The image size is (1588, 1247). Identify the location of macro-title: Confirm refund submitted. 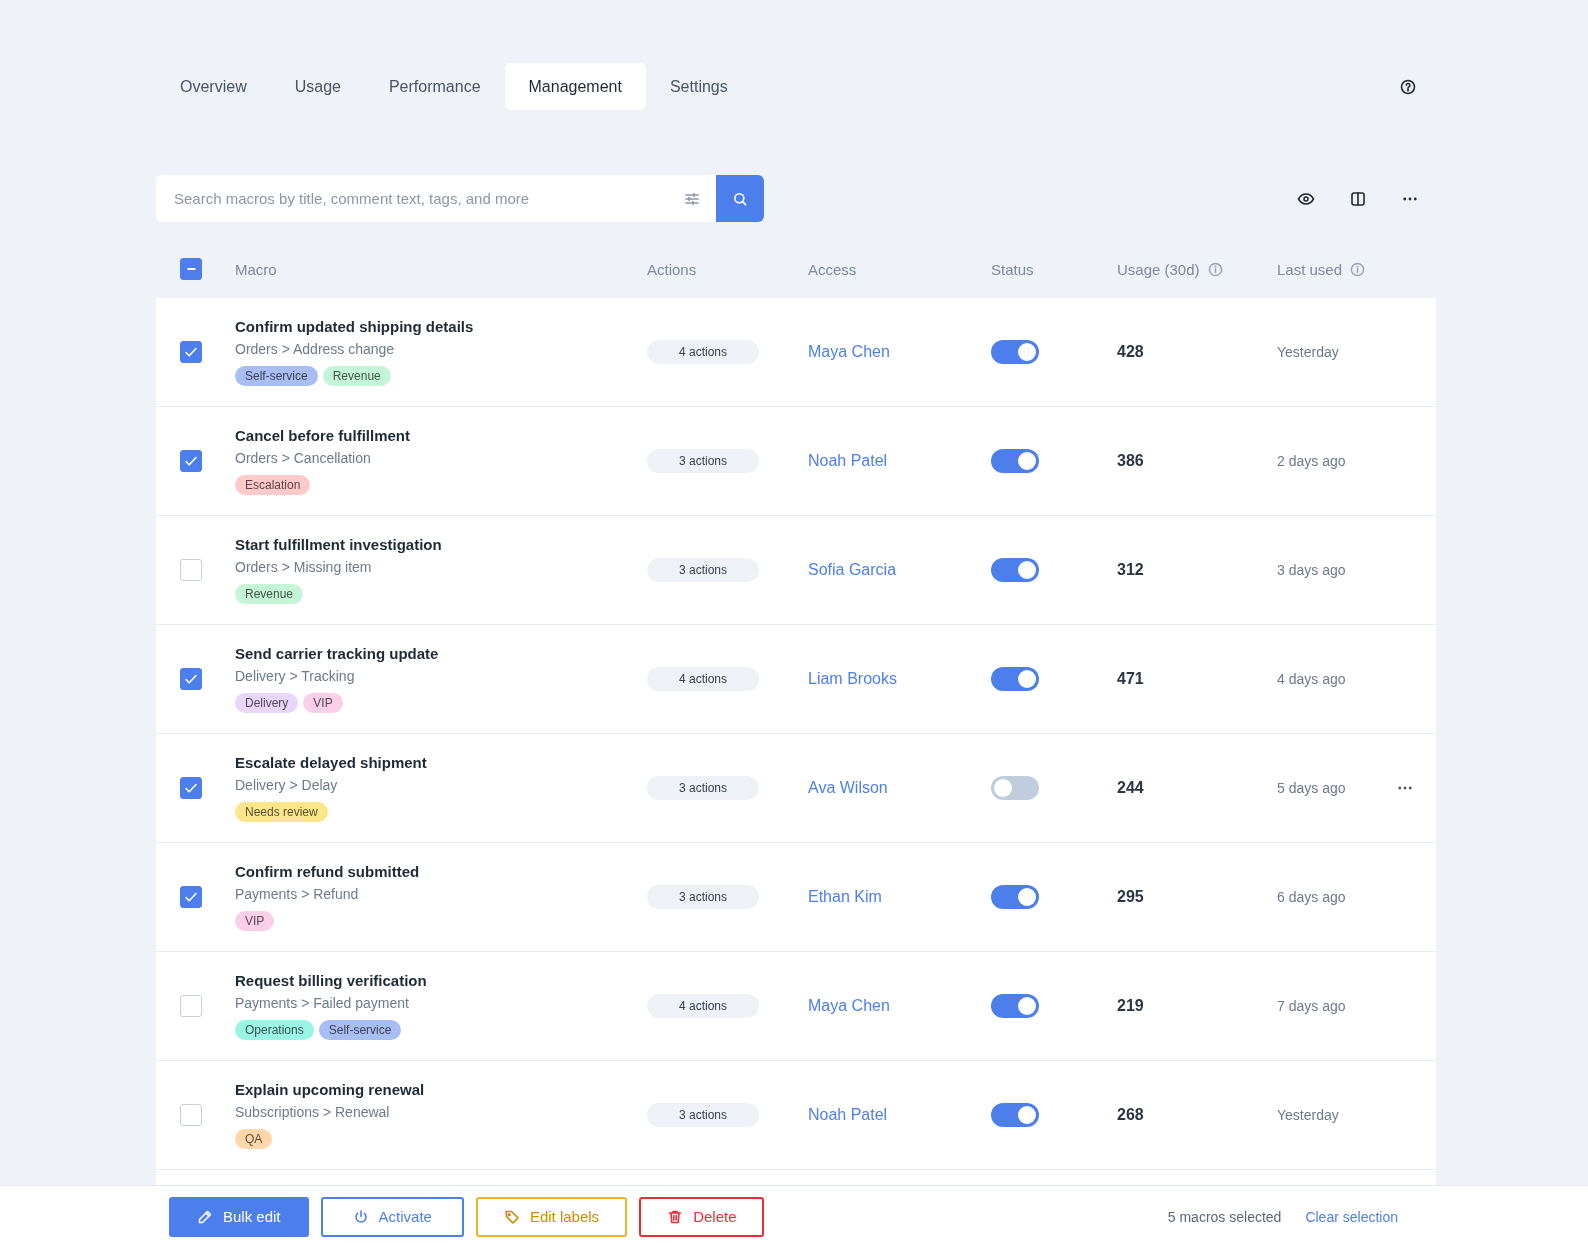
(327, 871).